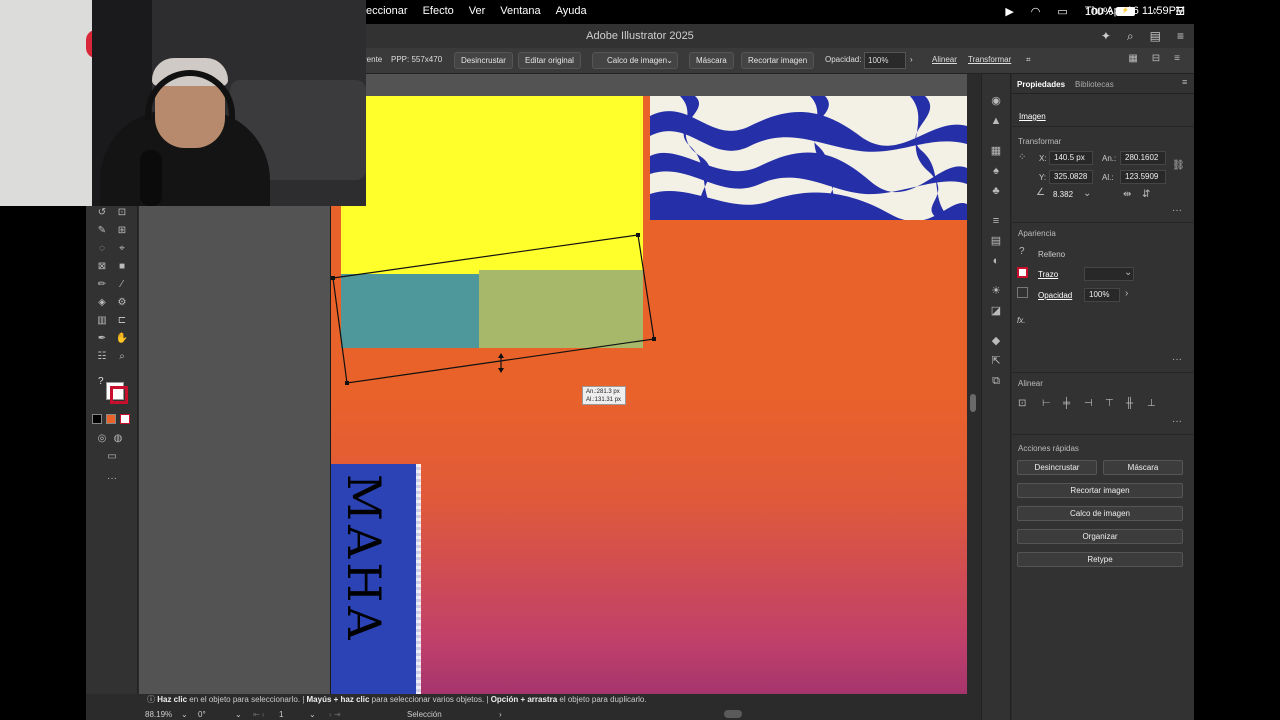 This screenshot has width=1280, height=720. What do you see at coordinates (1036, 11) in the screenshot?
I see `wifi-icon: ◠` at bounding box center [1036, 11].